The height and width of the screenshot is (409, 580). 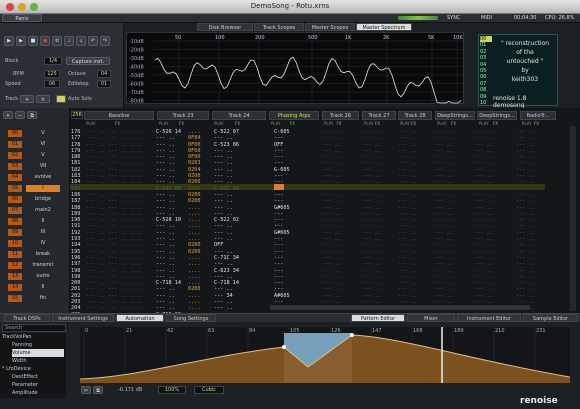 I want to click on sequence-slot: 00 V, so click(x=33, y=134).